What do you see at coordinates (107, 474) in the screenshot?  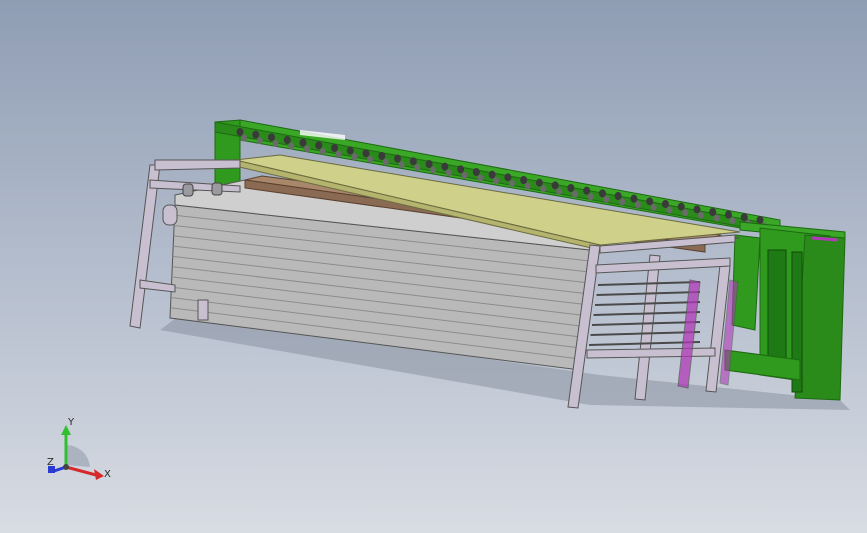 I see `x-axis-label: X` at bounding box center [107, 474].